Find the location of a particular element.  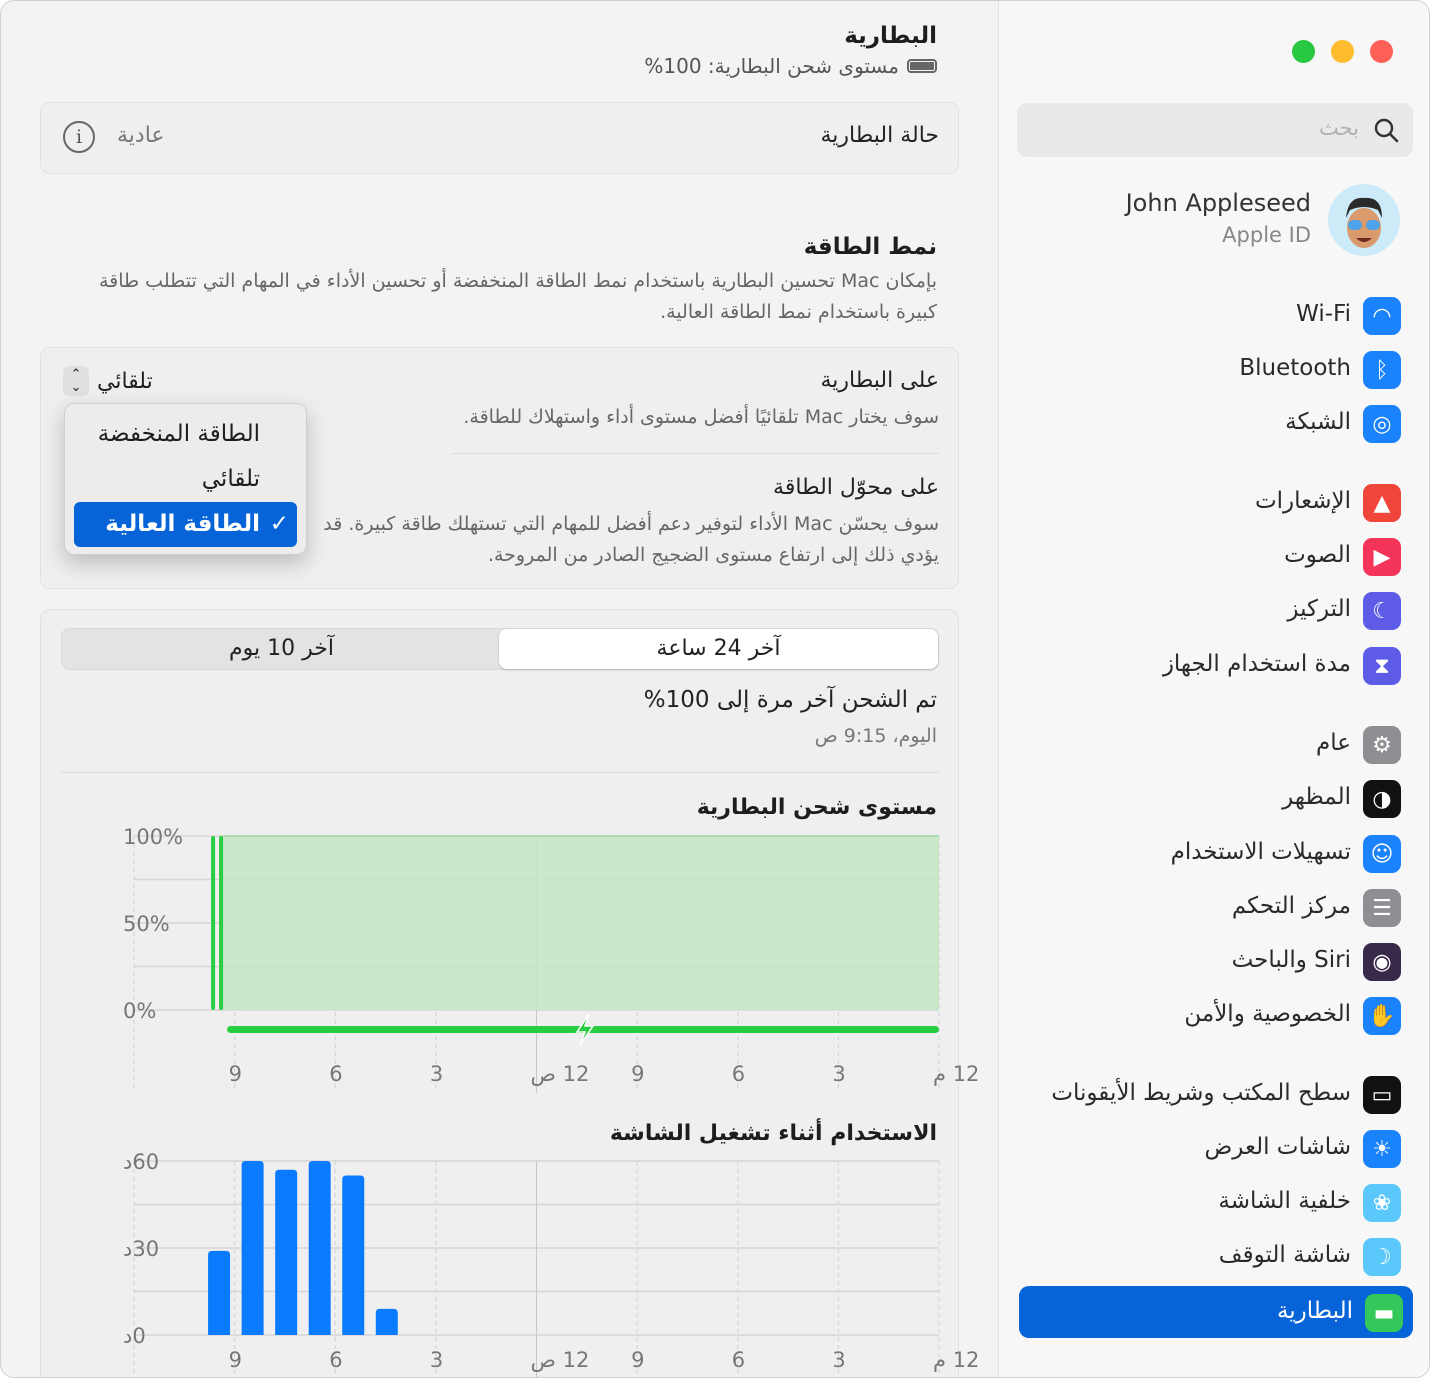

sidebar-item-label: الشبكة is located at coordinates (1318, 422).